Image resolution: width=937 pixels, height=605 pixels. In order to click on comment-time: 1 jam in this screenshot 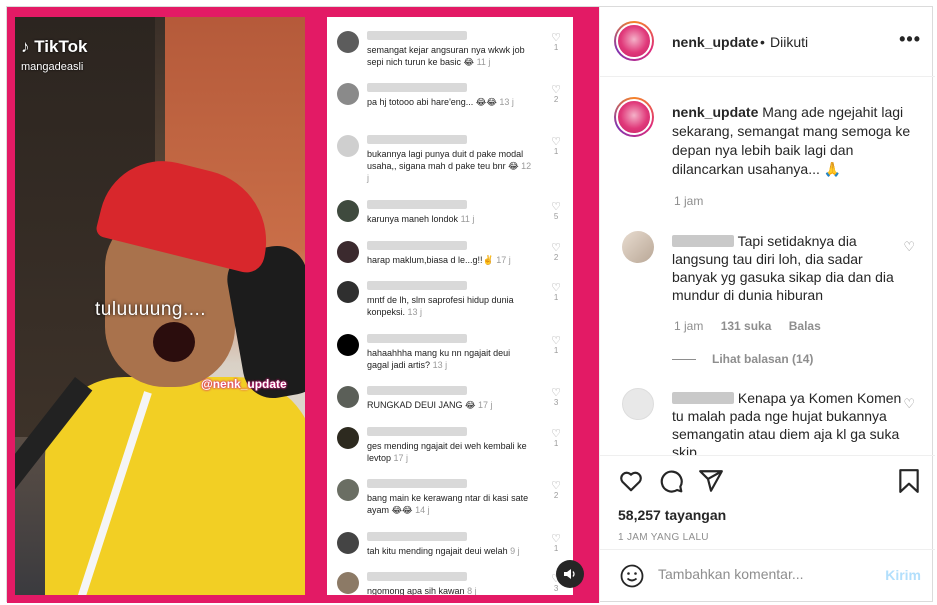, I will do `click(688, 326)`.